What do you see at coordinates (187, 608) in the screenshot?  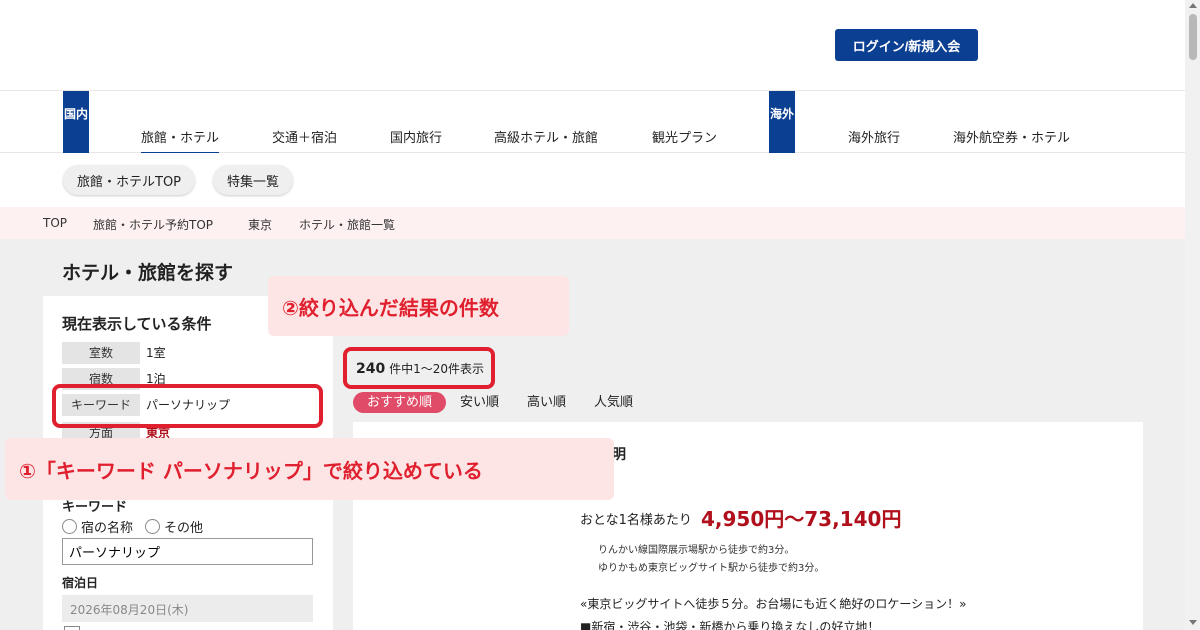 I see `stay-date-input: 2026年08月20日(木)` at bounding box center [187, 608].